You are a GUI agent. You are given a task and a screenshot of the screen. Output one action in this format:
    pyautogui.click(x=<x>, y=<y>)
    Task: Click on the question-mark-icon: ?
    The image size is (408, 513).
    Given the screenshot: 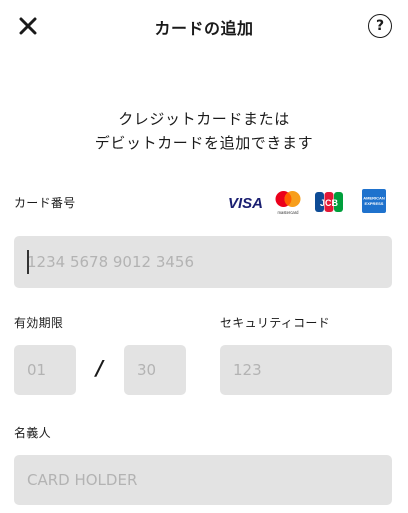 What is the action you would take?
    pyautogui.click(x=380, y=26)
    